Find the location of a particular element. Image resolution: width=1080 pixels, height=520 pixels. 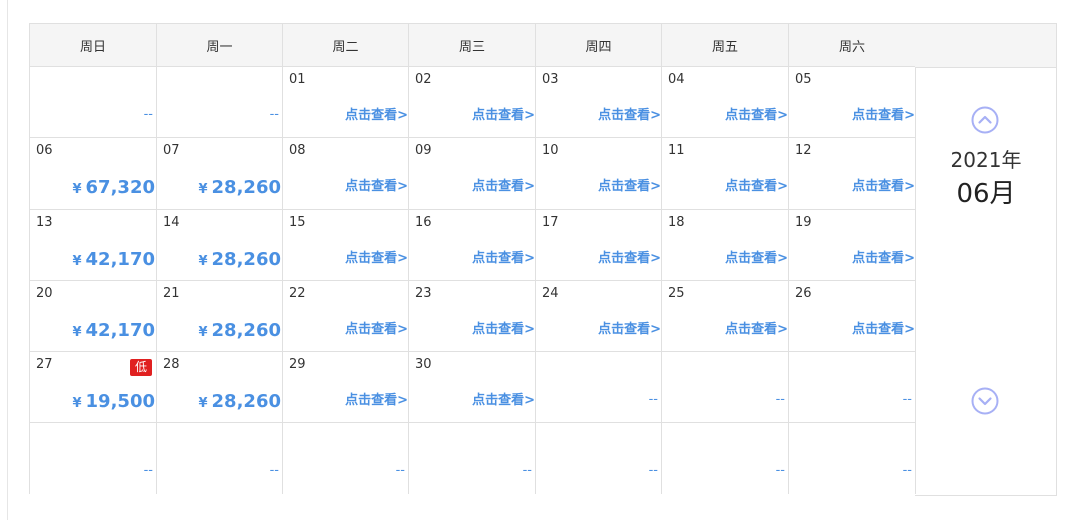

calendar-day-cell: 14 ¥28,260 is located at coordinates (220, 245).